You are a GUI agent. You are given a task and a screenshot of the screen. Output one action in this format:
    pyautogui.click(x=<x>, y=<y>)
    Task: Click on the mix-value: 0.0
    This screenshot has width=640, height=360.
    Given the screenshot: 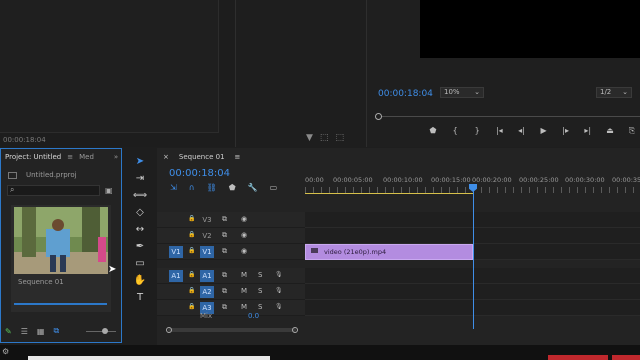 What is the action you would take?
    pyautogui.click(x=253, y=316)
    